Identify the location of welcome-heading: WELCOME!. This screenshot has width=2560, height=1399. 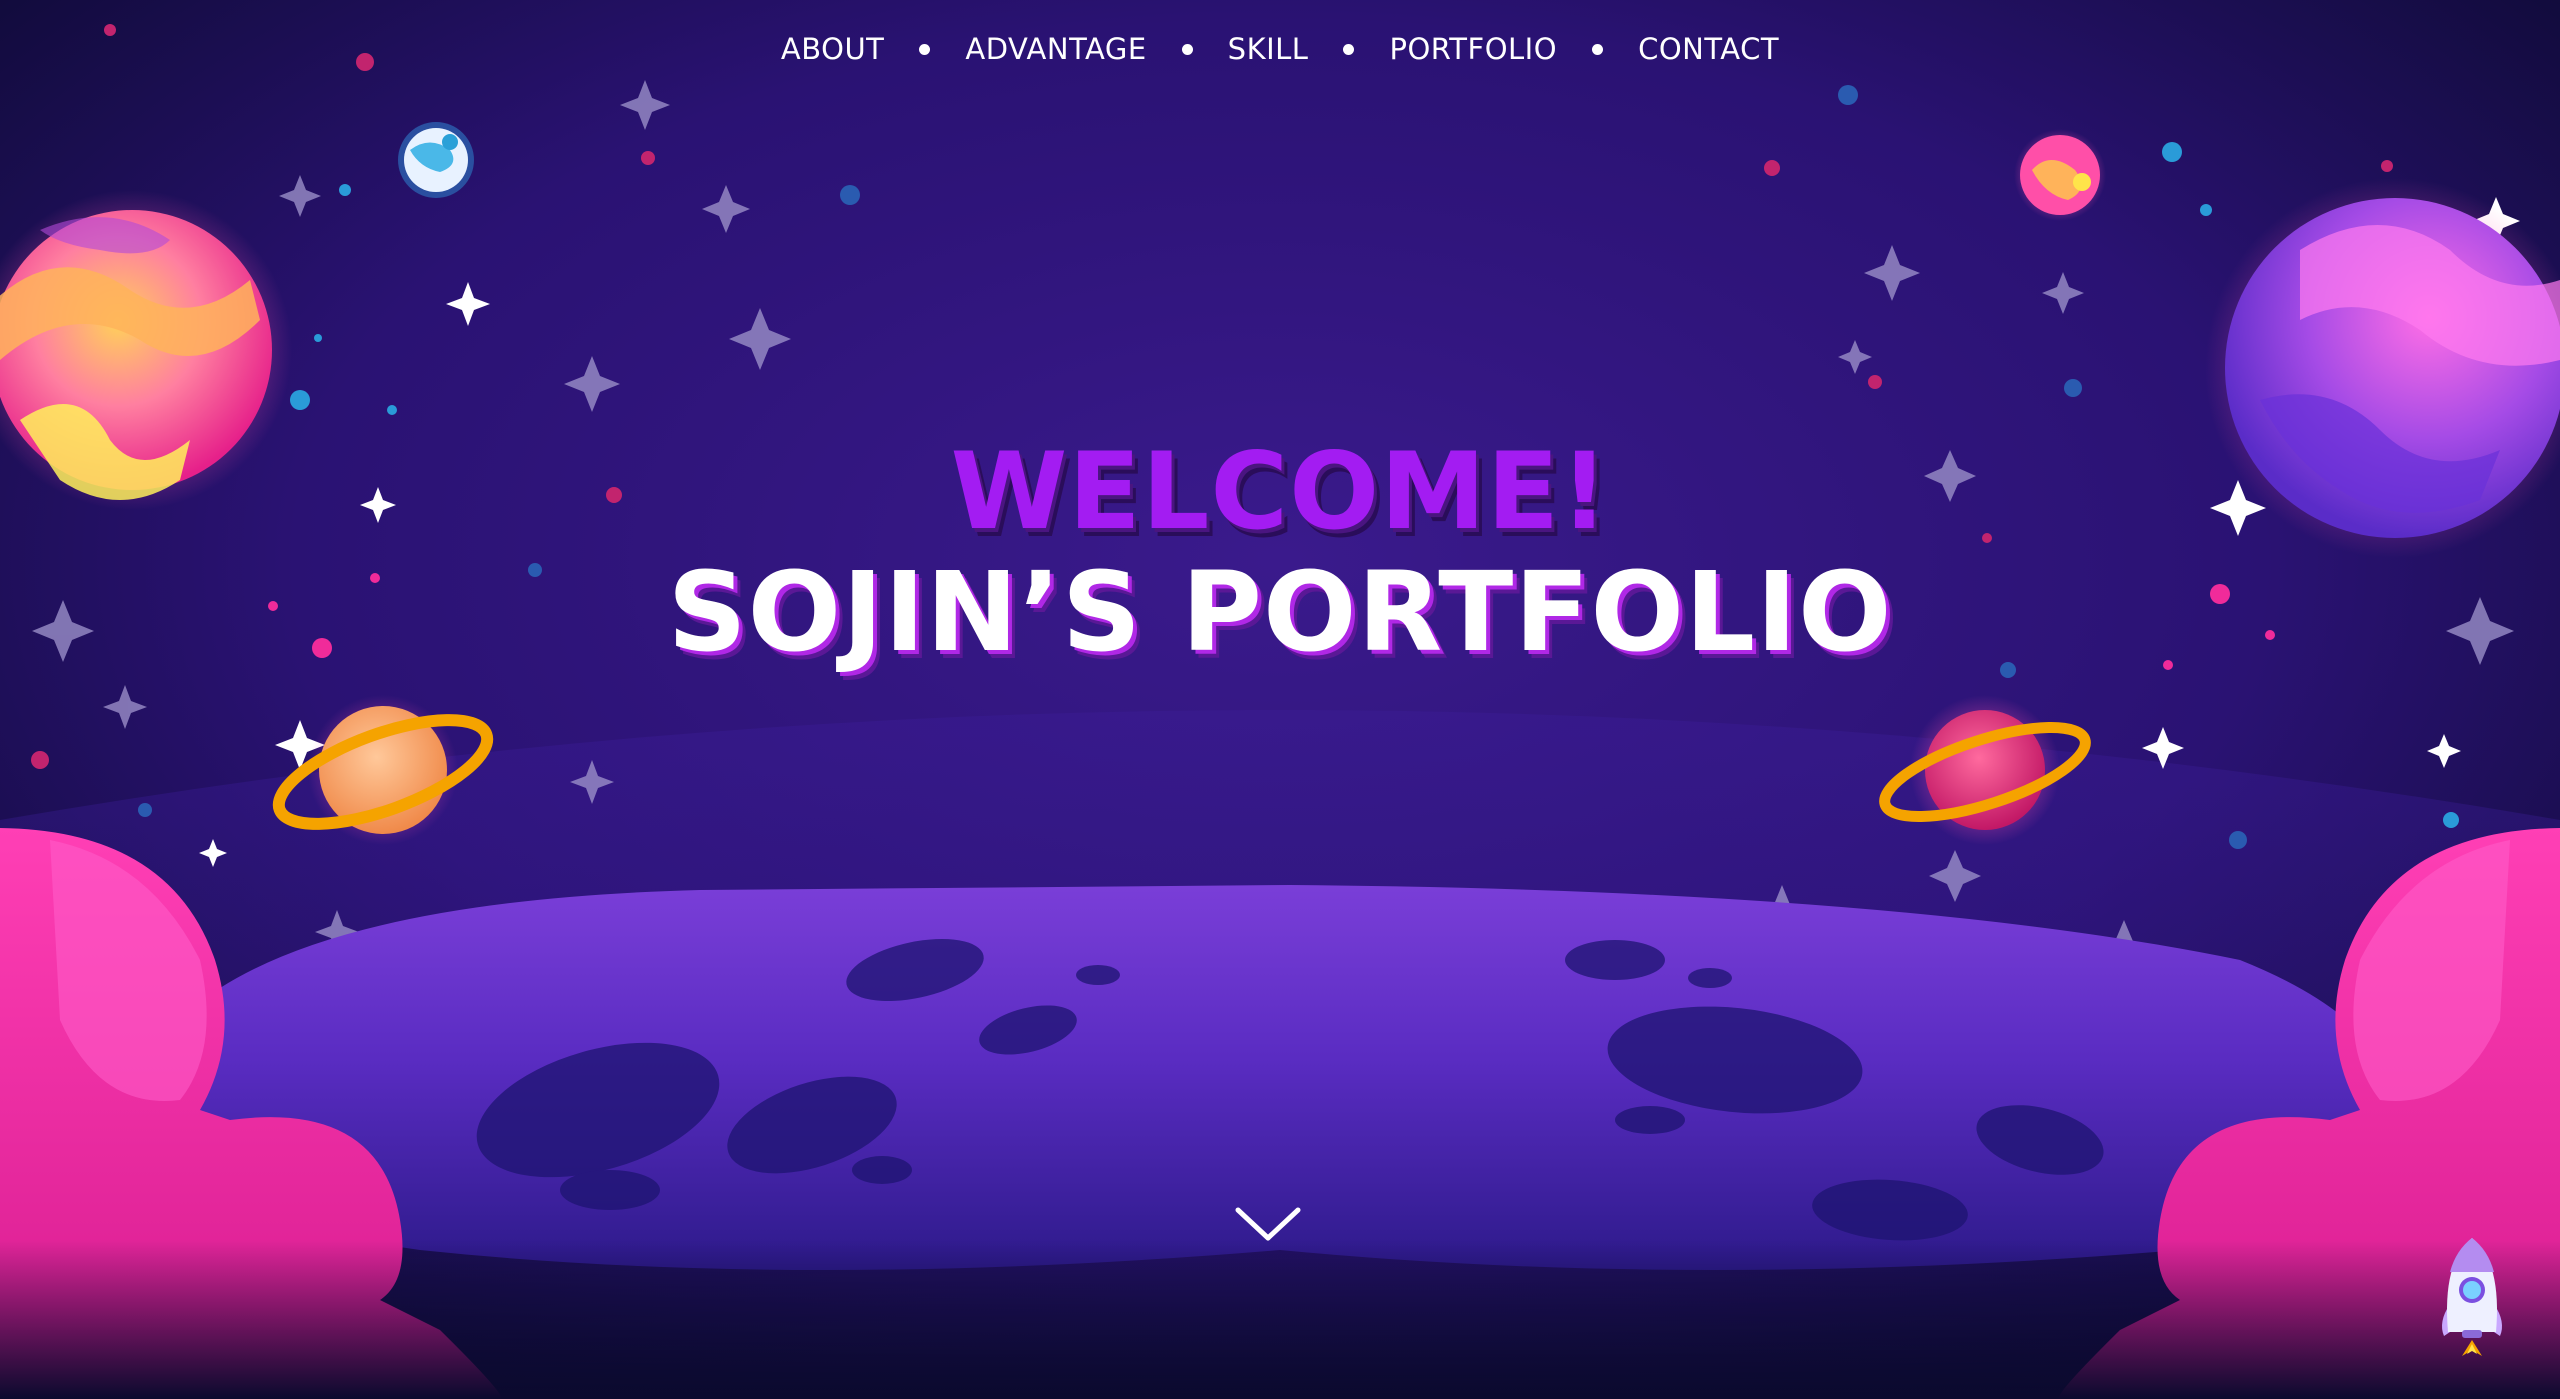
(1280, 491).